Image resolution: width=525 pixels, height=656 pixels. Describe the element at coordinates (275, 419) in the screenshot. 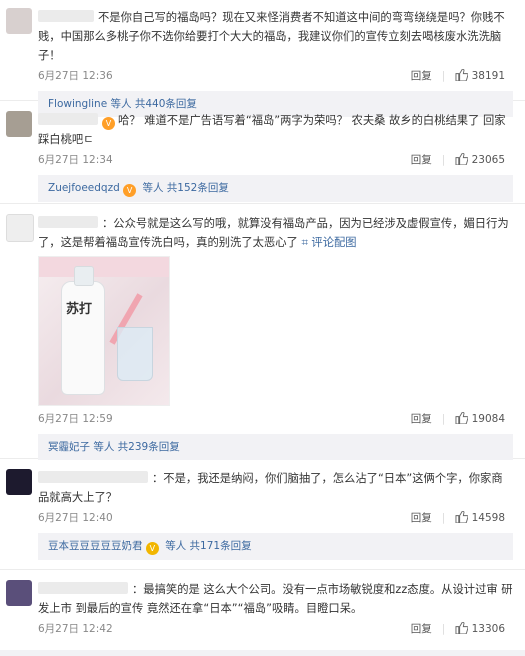

I see `comment-meta: 6月27日 12:59 回复 | 19084` at that location.